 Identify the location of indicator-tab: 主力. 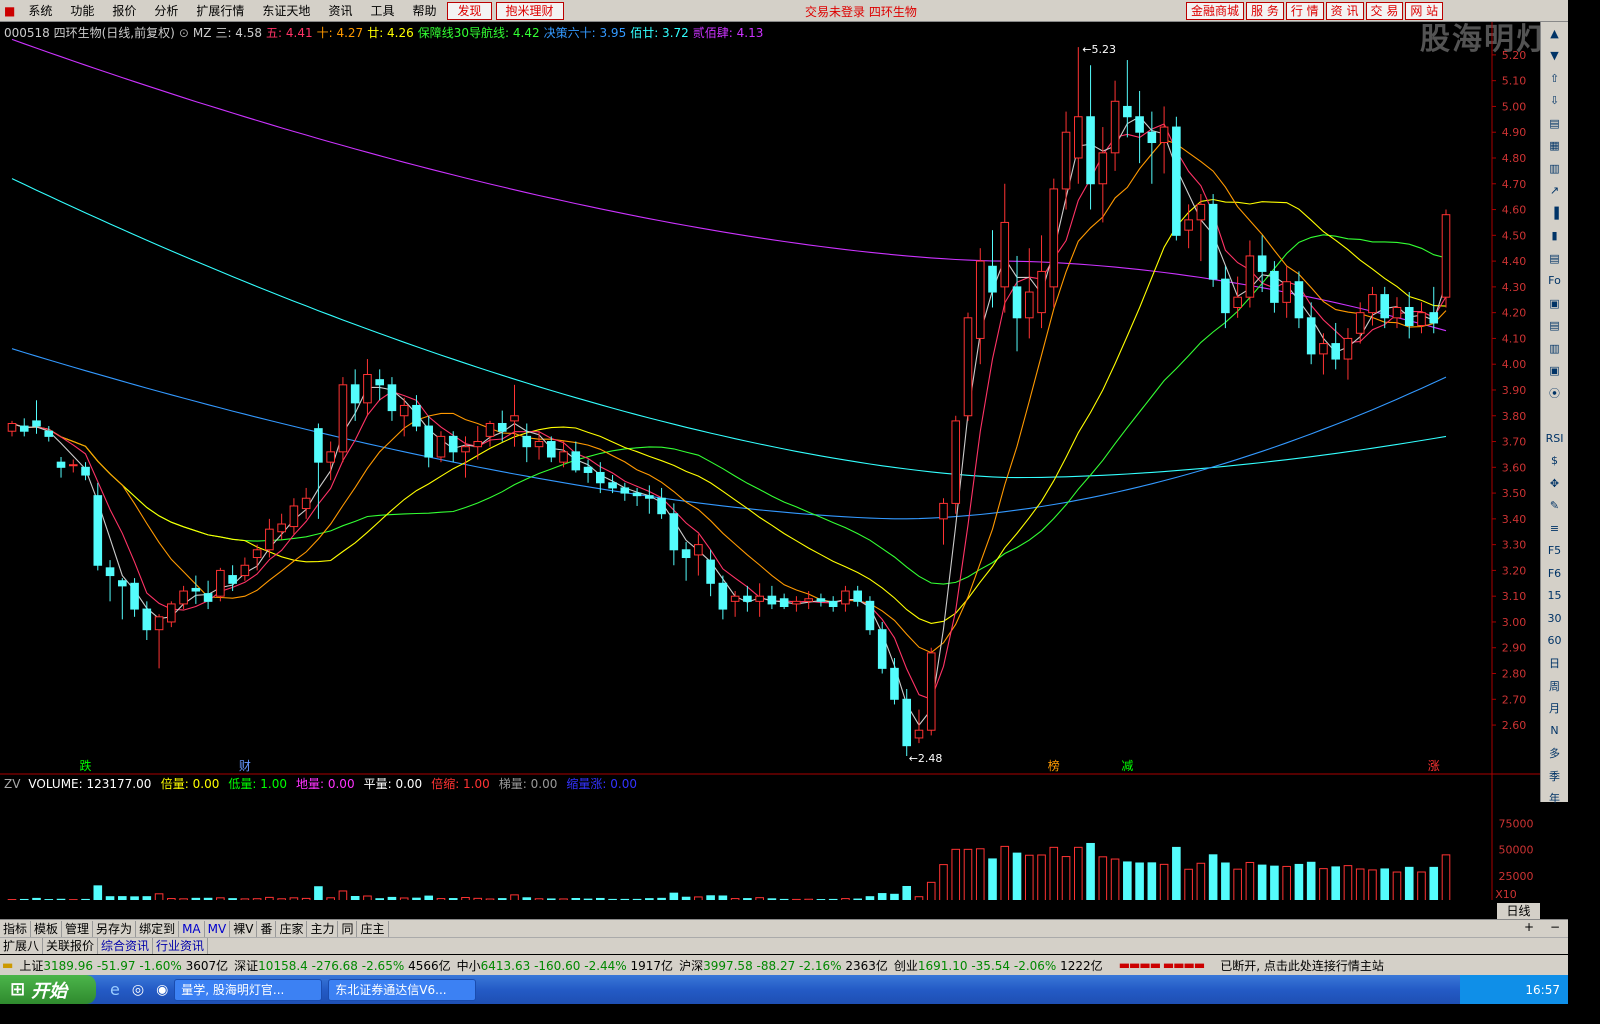
(323, 928).